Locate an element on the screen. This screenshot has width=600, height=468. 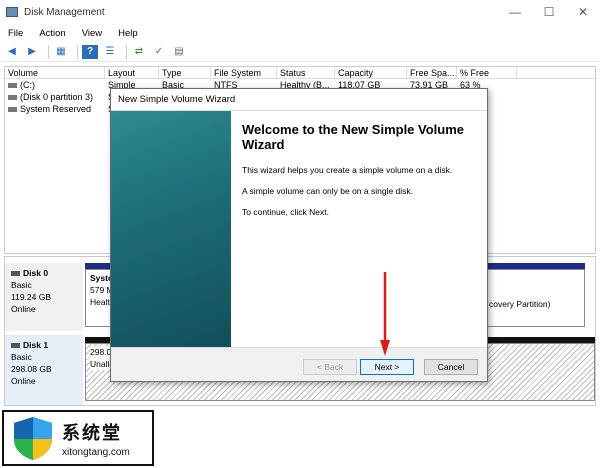
volume-name: (Disk 0 partition 3) is located at coordinates (57, 97).